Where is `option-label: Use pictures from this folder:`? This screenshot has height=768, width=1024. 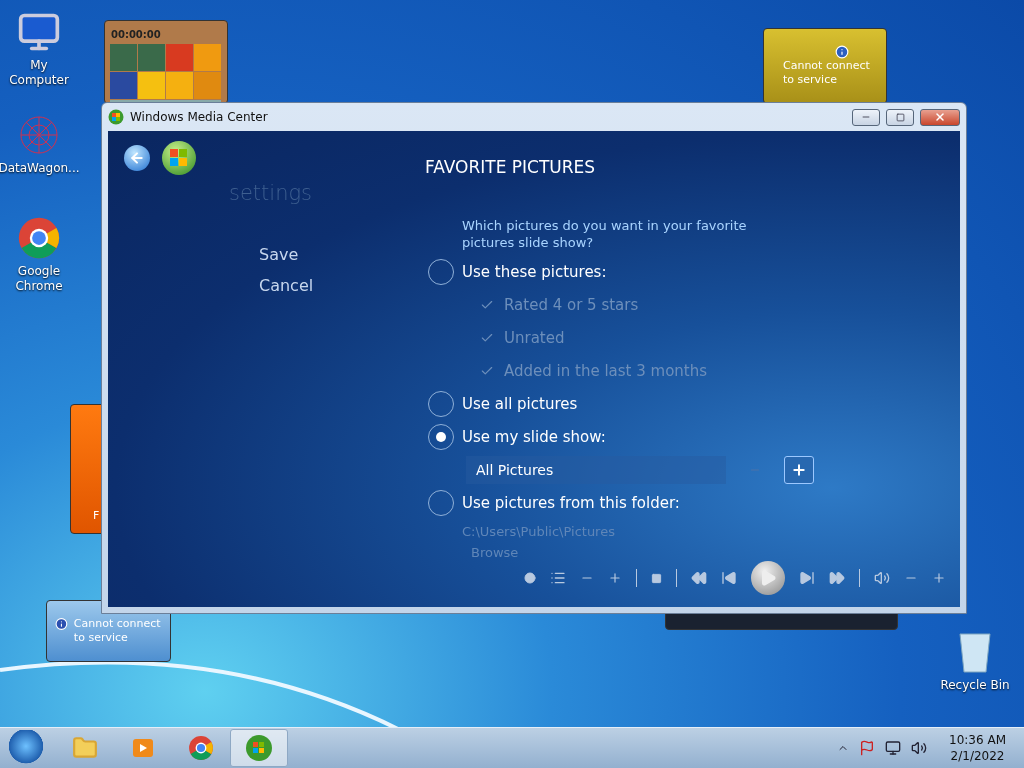 option-label: Use pictures from this folder: is located at coordinates (571, 502).